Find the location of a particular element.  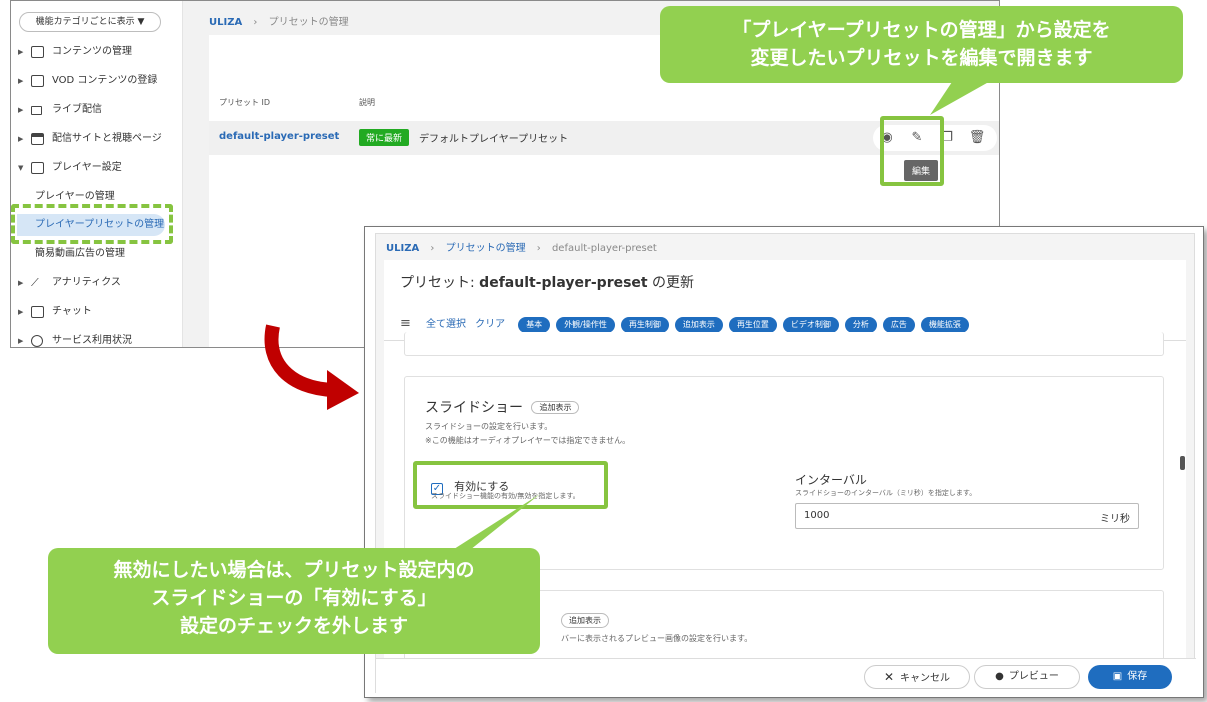

chip-video-control: ビデオ制御 is located at coordinates (810, 325).